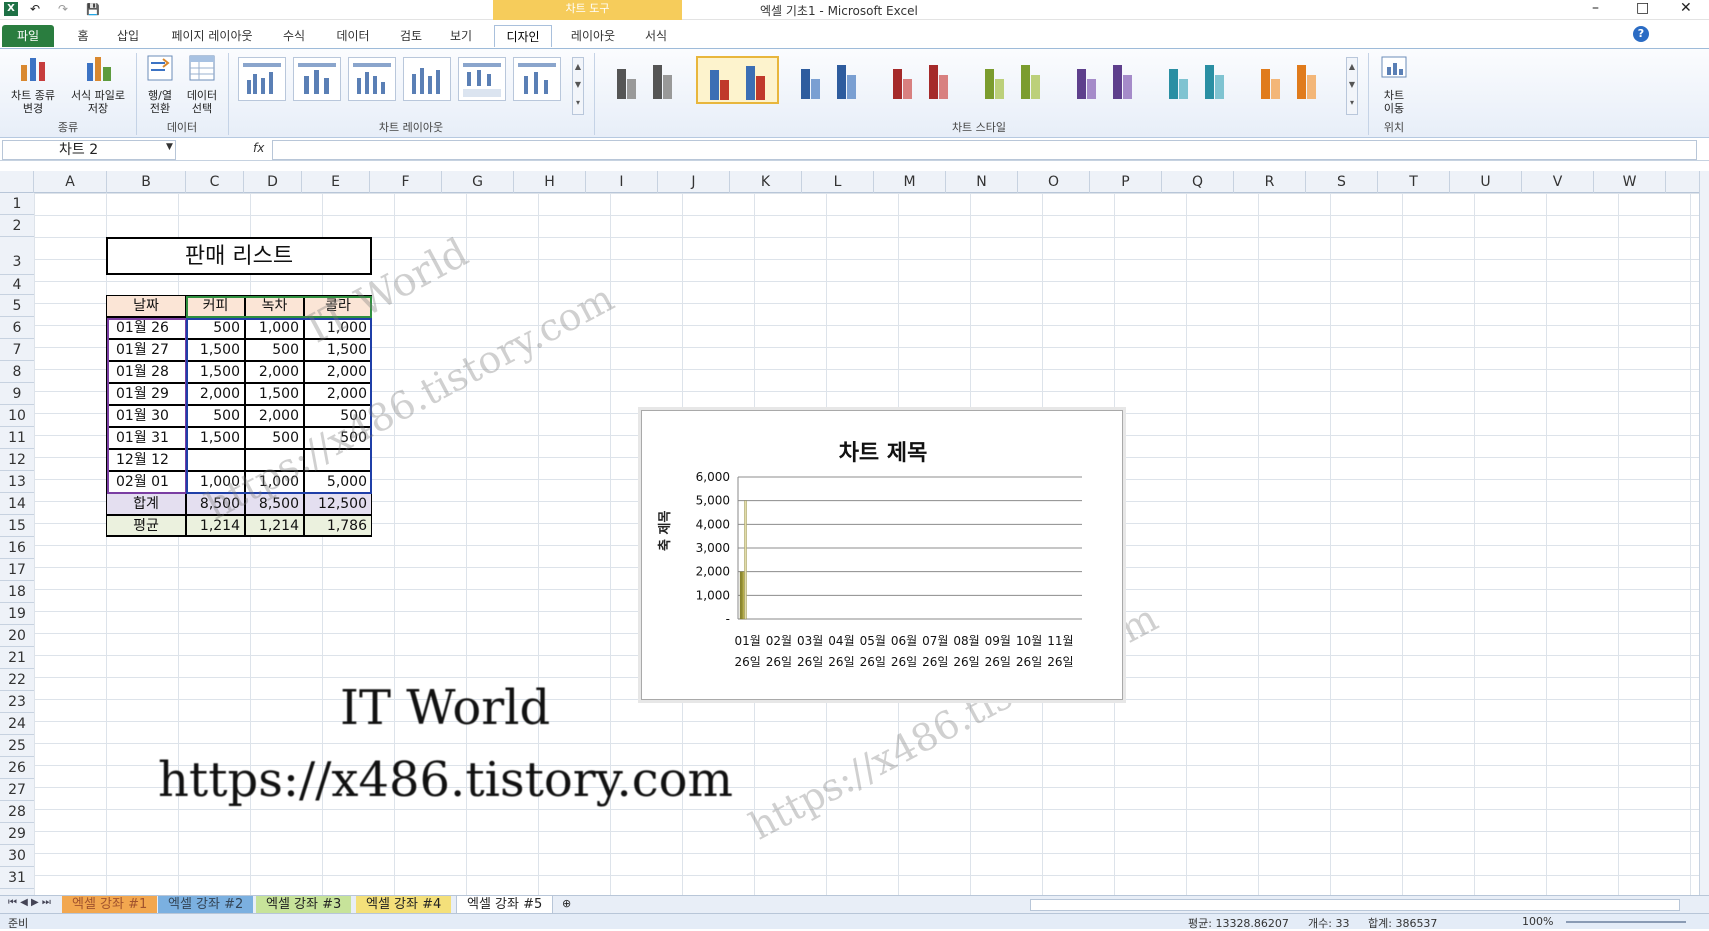  What do you see at coordinates (169, 147) in the screenshot?
I see `name-box-dropdown-icon: ▼` at bounding box center [169, 147].